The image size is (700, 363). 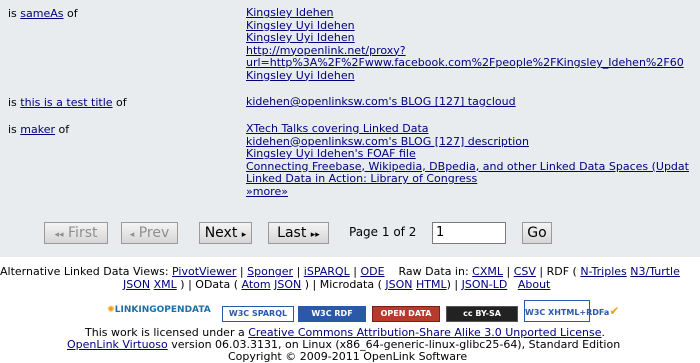 I want to click on value-link: XTech Talks covering Linked Data, so click(x=337, y=128).